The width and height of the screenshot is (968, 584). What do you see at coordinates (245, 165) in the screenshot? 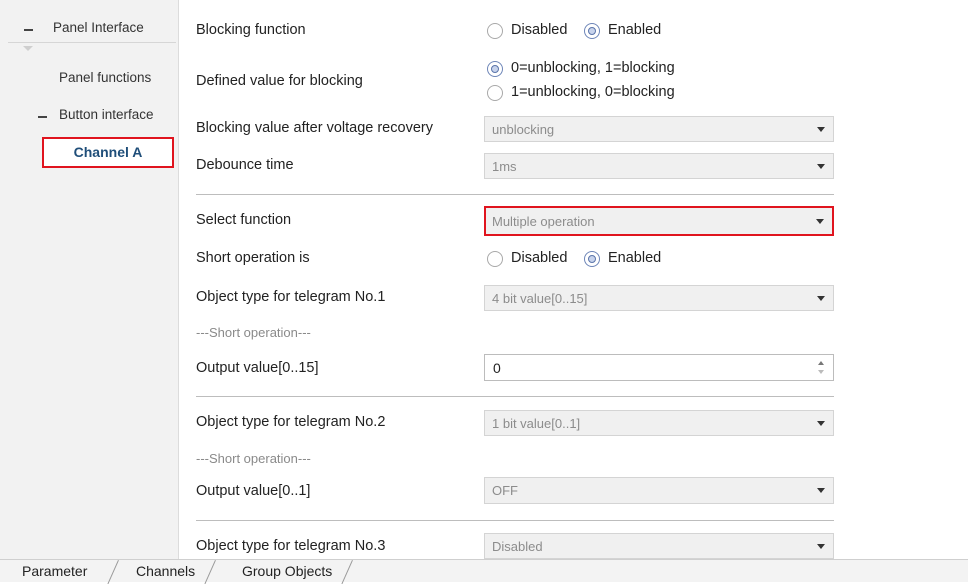
I see `debounce-time-label: Debounce time` at bounding box center [245, 165].